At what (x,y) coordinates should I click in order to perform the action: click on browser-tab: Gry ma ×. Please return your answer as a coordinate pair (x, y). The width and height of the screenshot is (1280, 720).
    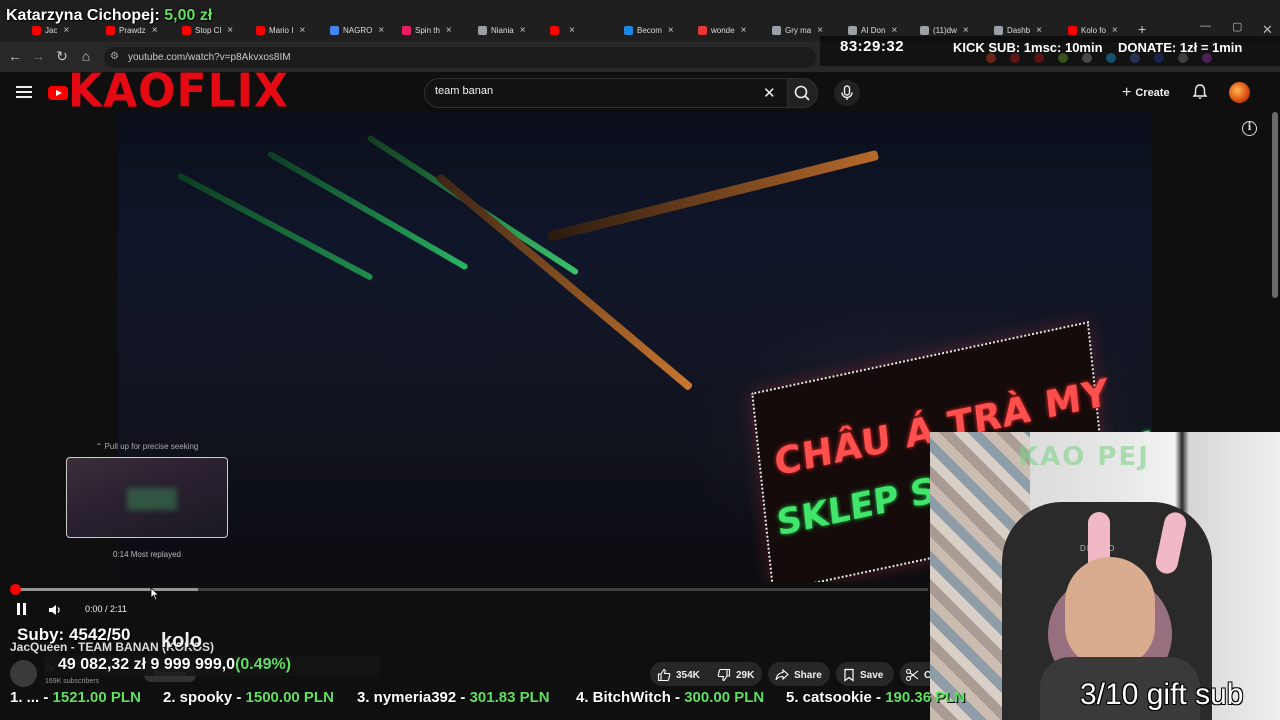
    Looking at the image, I should click on (797, 30).